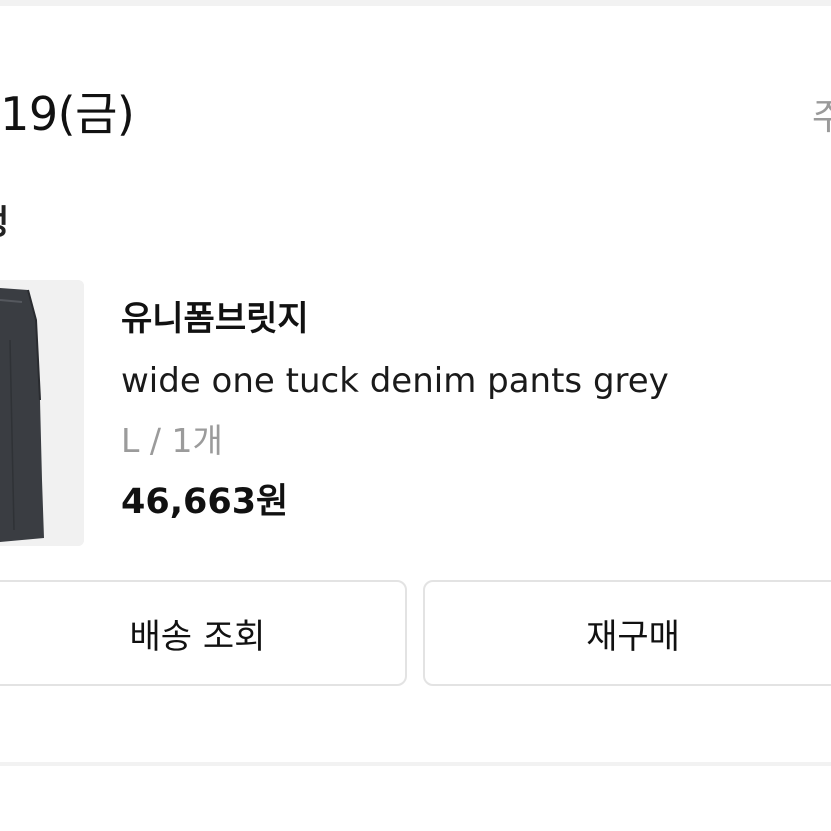 The height and width of the screenshot is (831, 831). Describe the element at coordinates (205, 502) in the screenshot. I see `product-price: 46,663원` at that location.